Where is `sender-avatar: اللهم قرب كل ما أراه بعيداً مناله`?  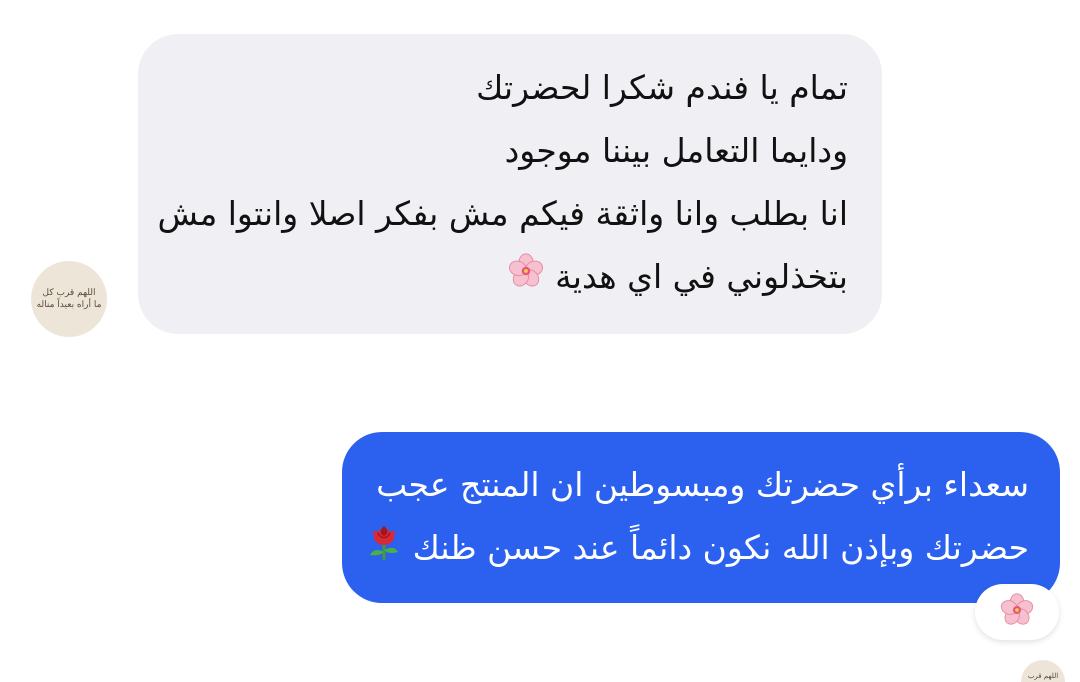 sender-avatar: اللهم قرب كل ما أراه بعيداً مناله is located at coordinates (69, 299).